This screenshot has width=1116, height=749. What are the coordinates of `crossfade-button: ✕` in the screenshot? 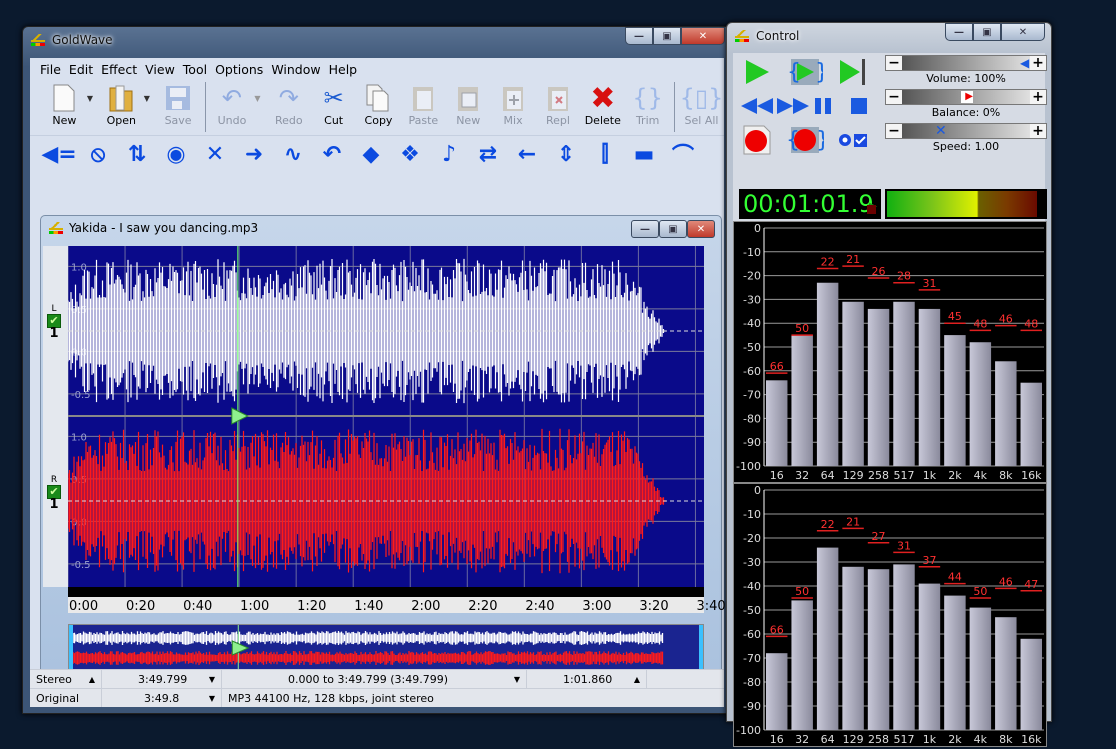 It's located at (215, 154).